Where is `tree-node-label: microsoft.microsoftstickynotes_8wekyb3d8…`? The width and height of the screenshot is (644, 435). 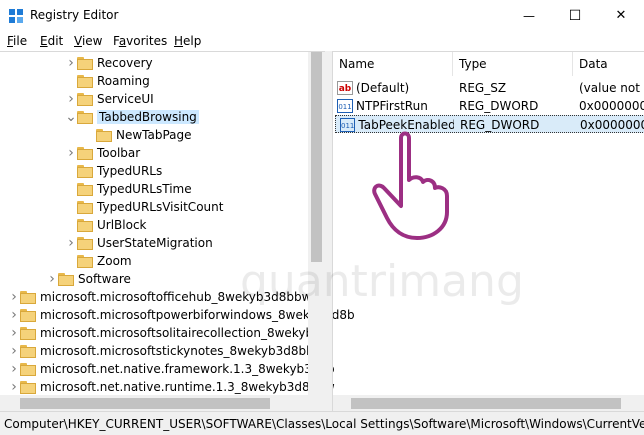 tree-node-label: microsoft.microsoftstickynotes_8wekyb3d8… is located at coordinates (185, 351).